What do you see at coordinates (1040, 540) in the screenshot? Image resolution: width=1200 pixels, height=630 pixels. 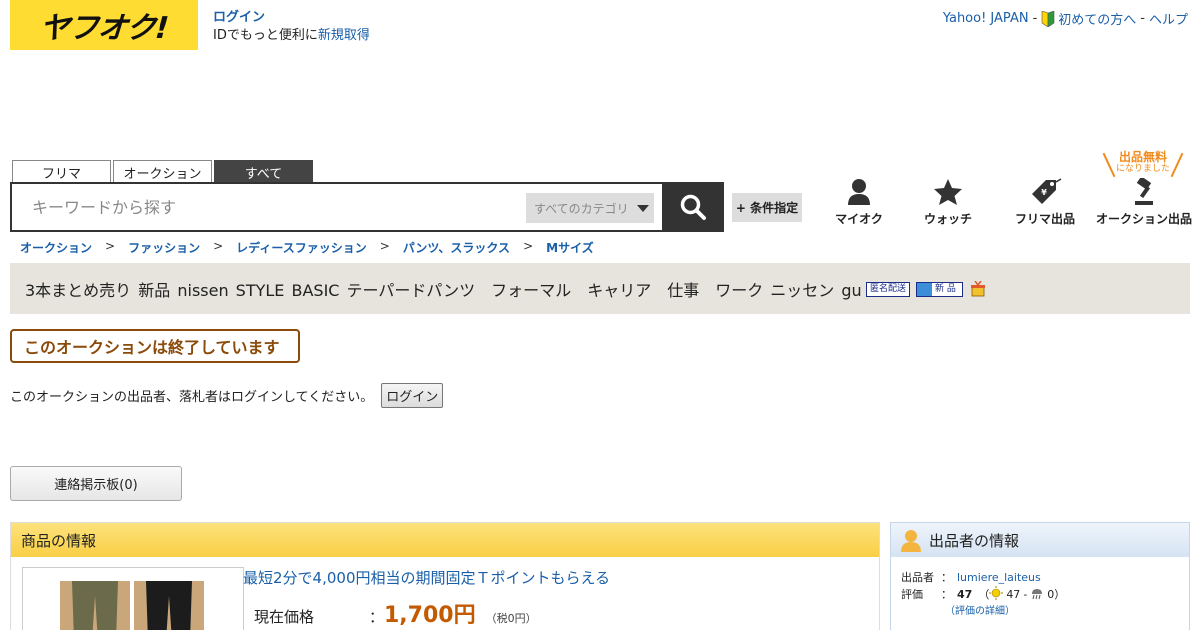 I see `seller-info-header: 出品者の情報` at bounding box center [1040, 540].